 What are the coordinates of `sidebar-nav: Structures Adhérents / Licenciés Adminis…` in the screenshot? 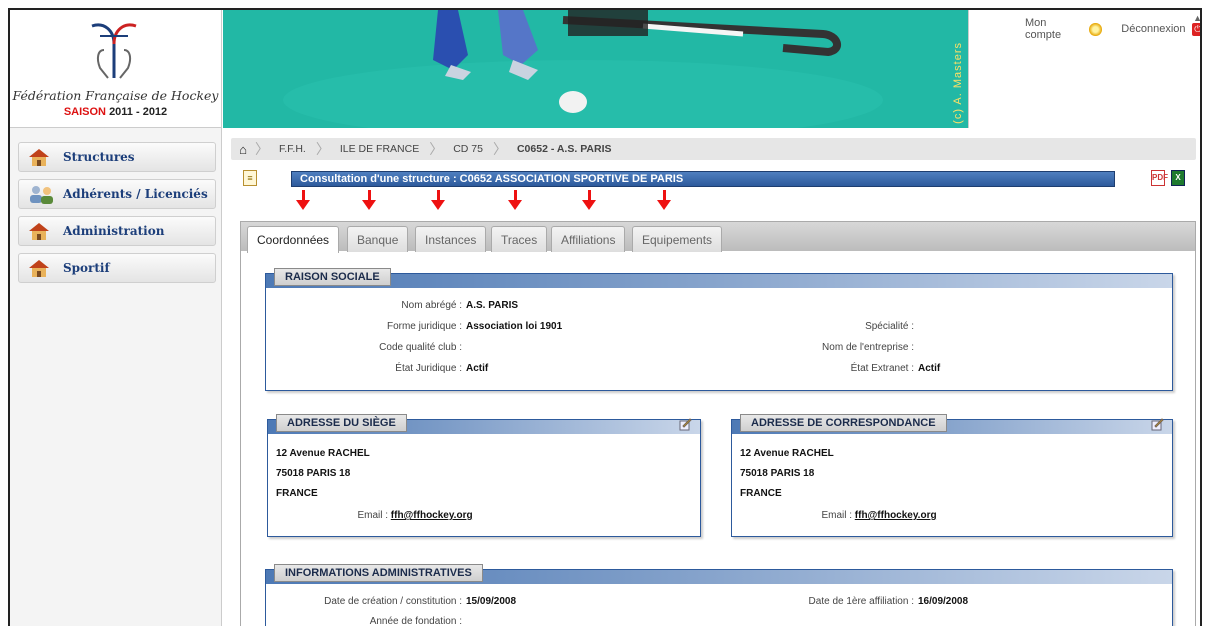 It's located at (115, 205).